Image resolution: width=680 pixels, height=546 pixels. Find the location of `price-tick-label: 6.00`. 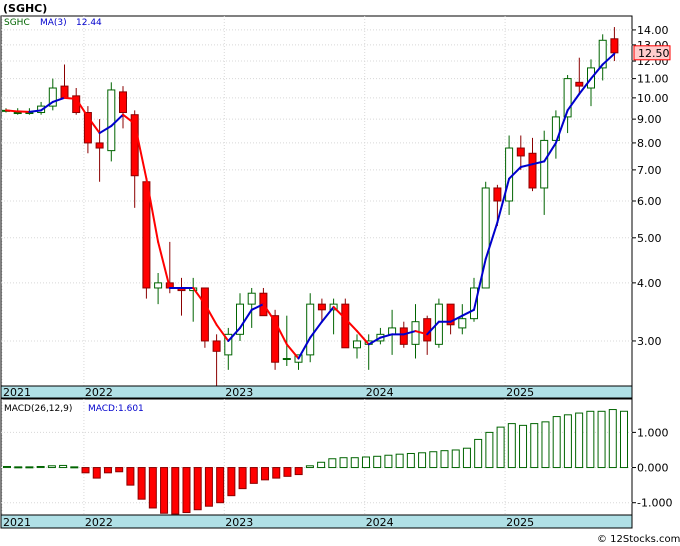

price-tick-label: 6.00 is located at coordinates (649, 201).